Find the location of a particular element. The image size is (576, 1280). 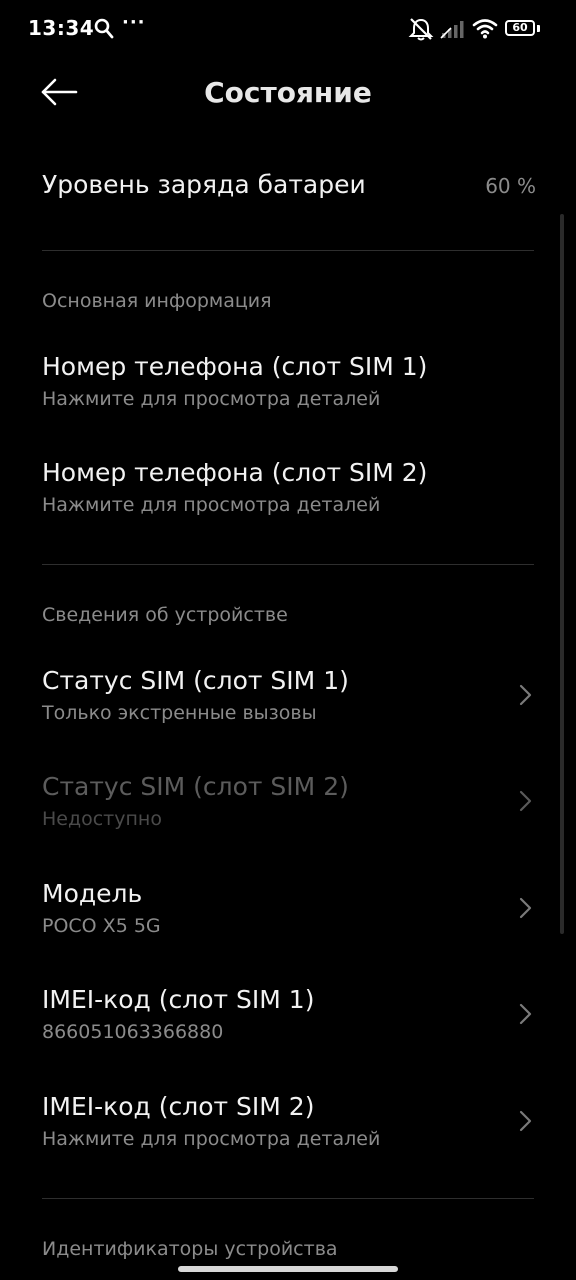

mute-icon is located at coordinates (421, 29).